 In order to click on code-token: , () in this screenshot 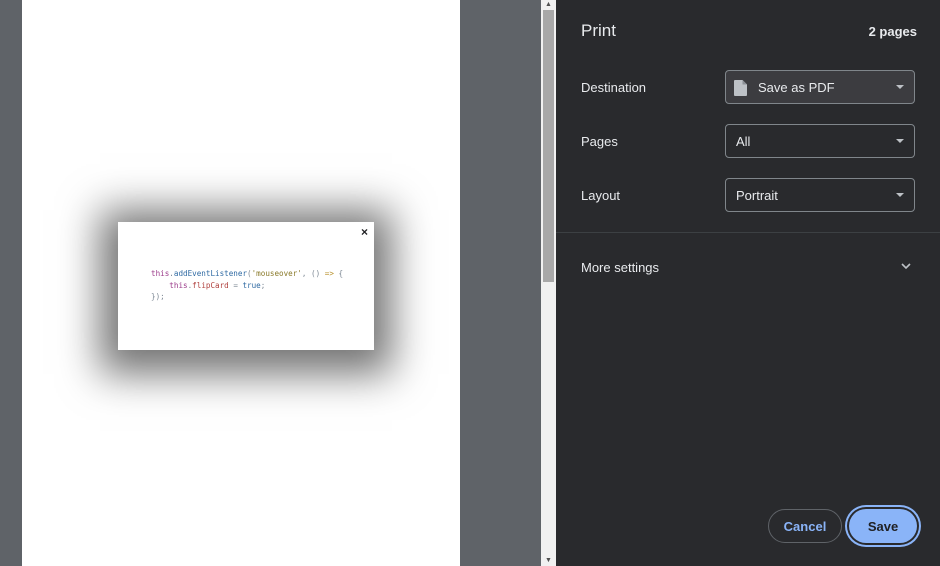, I will do `click(313, 273)`.